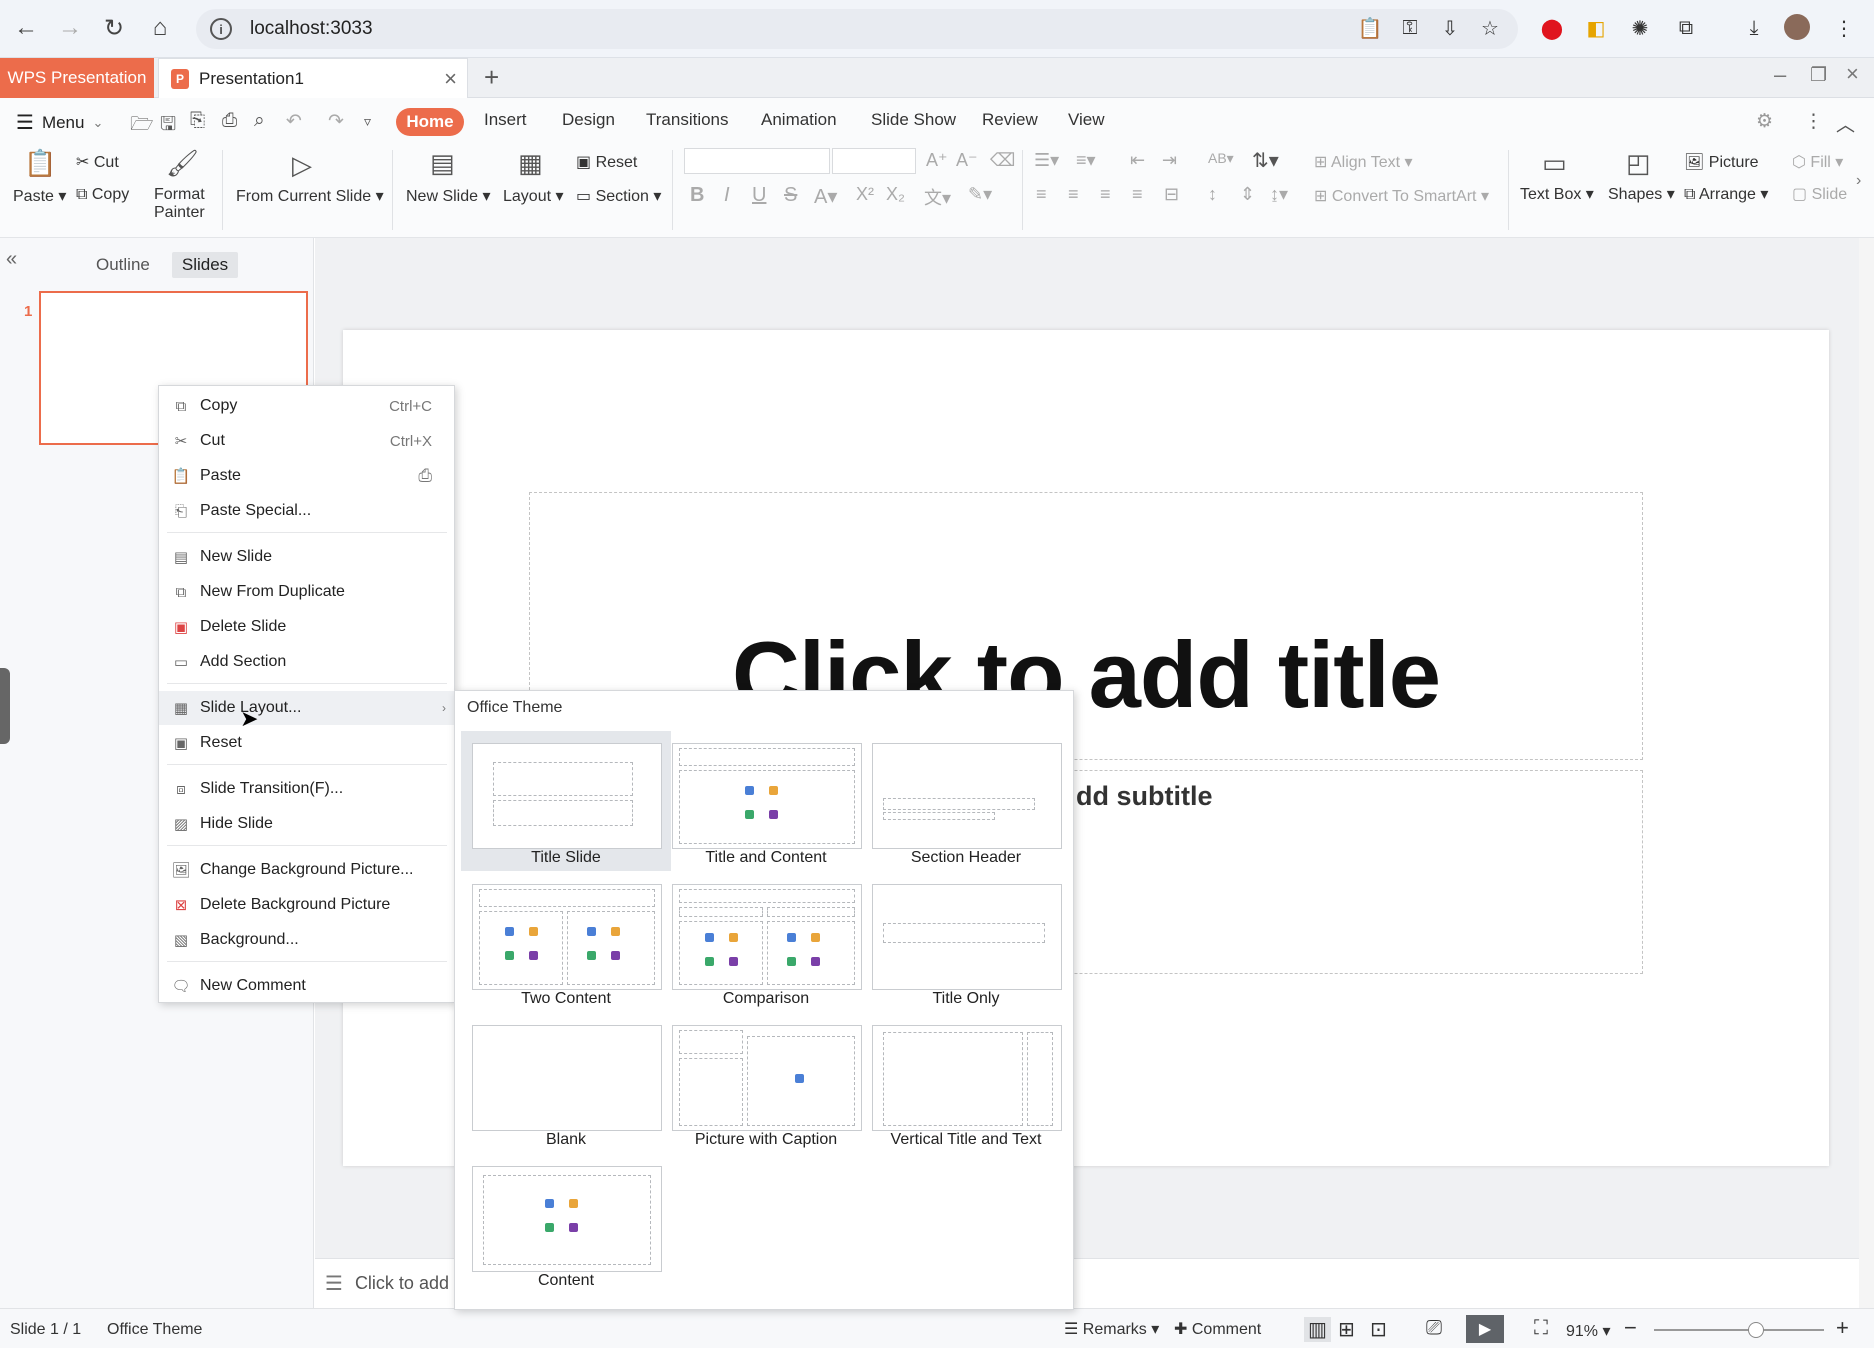 The image size is (1874, 1348). I want to click on layout-title-only: Title Only, so click(966, 942).